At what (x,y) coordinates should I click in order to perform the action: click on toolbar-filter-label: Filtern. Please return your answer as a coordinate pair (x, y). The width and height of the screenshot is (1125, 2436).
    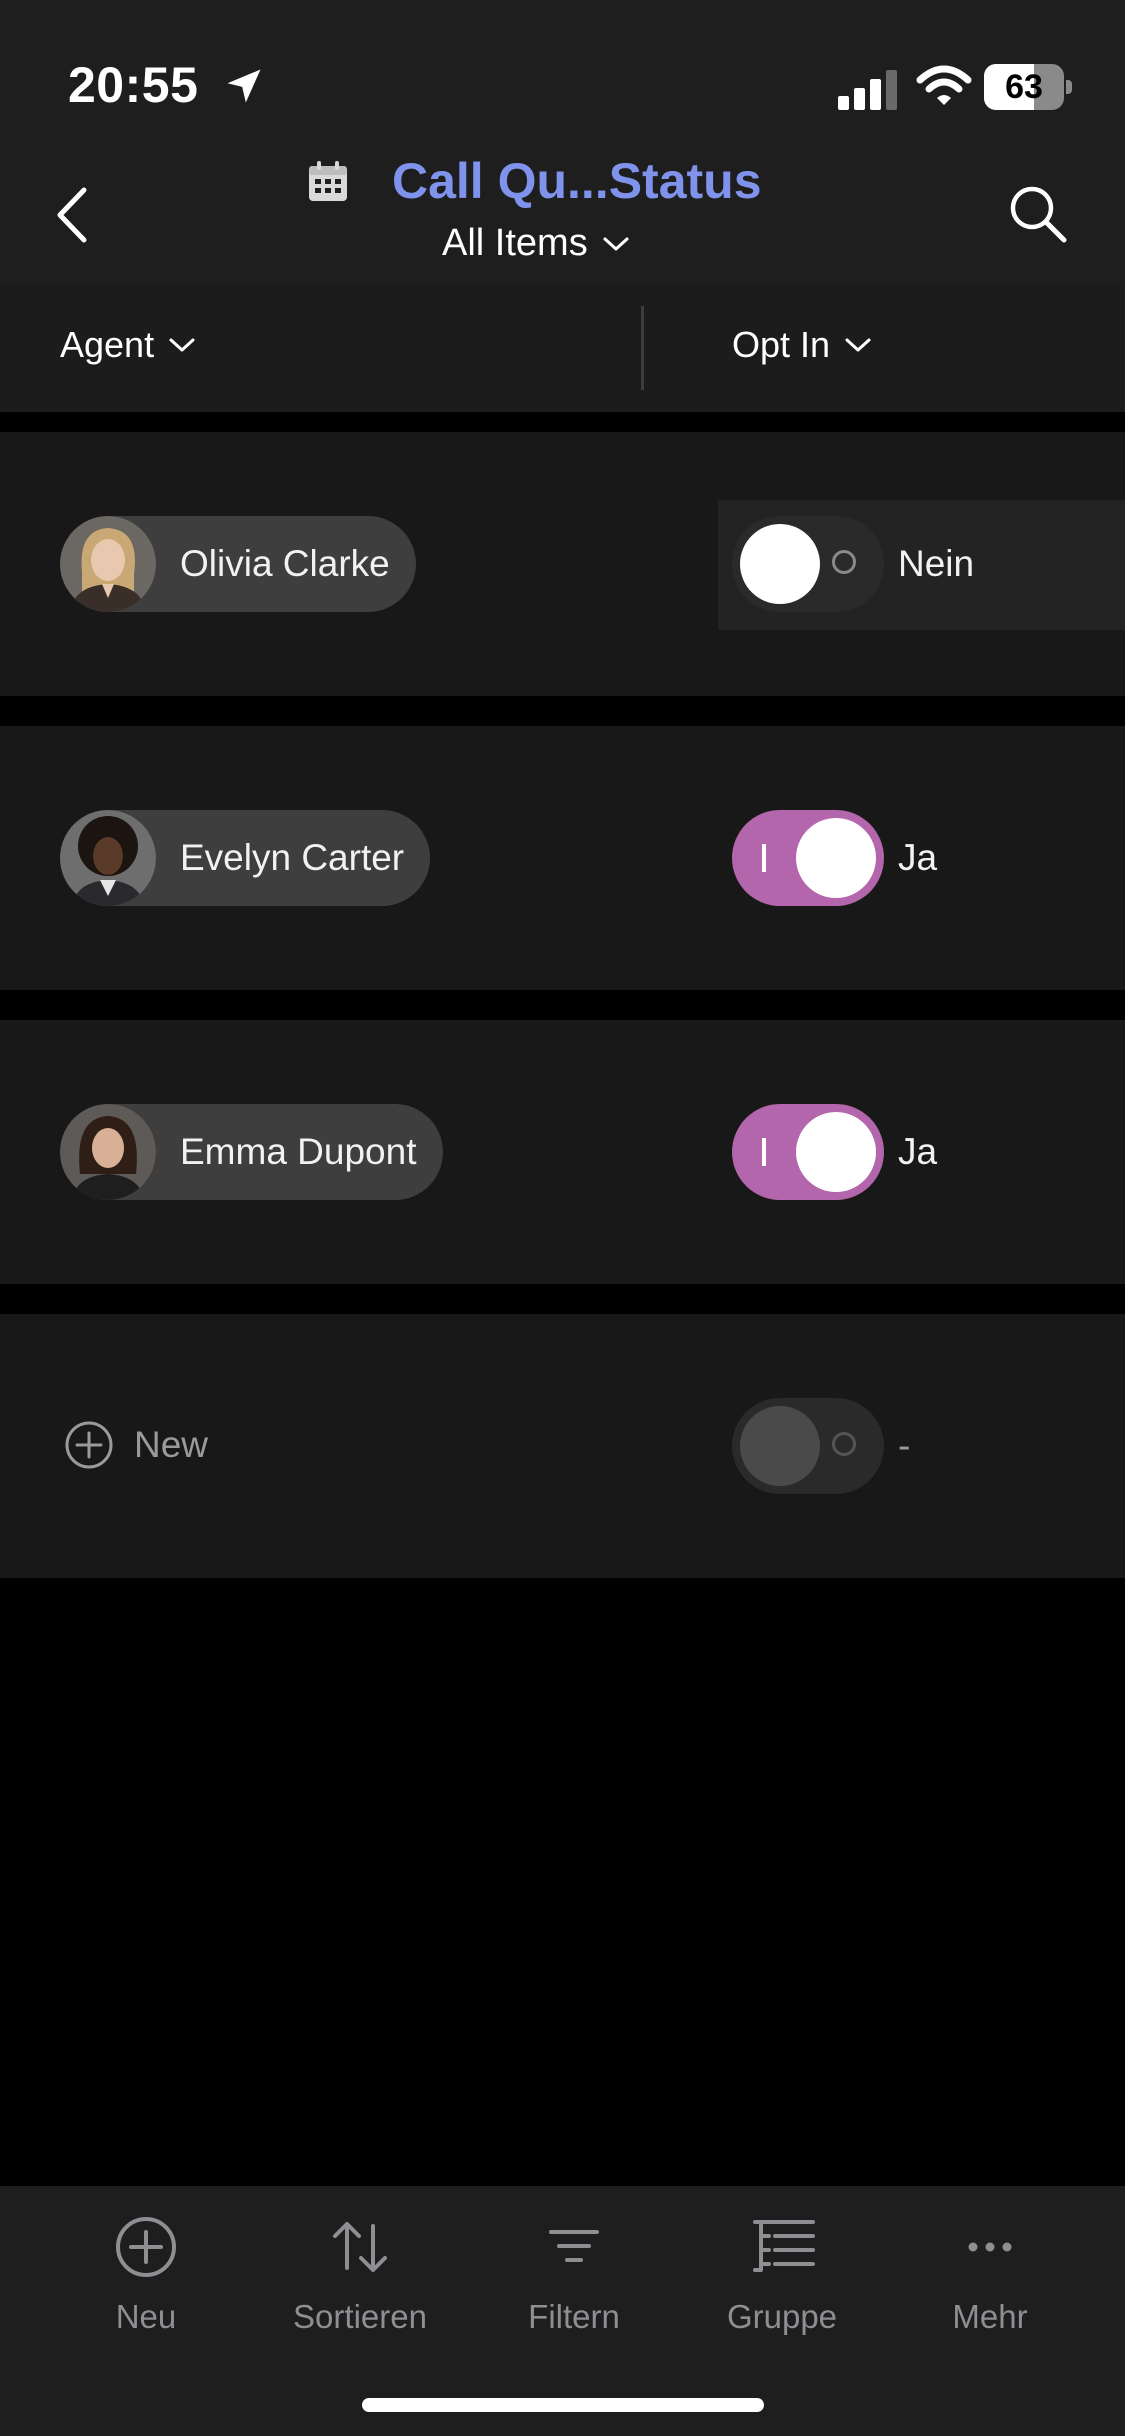
    Looking at the image, I should click on (574, 2316).